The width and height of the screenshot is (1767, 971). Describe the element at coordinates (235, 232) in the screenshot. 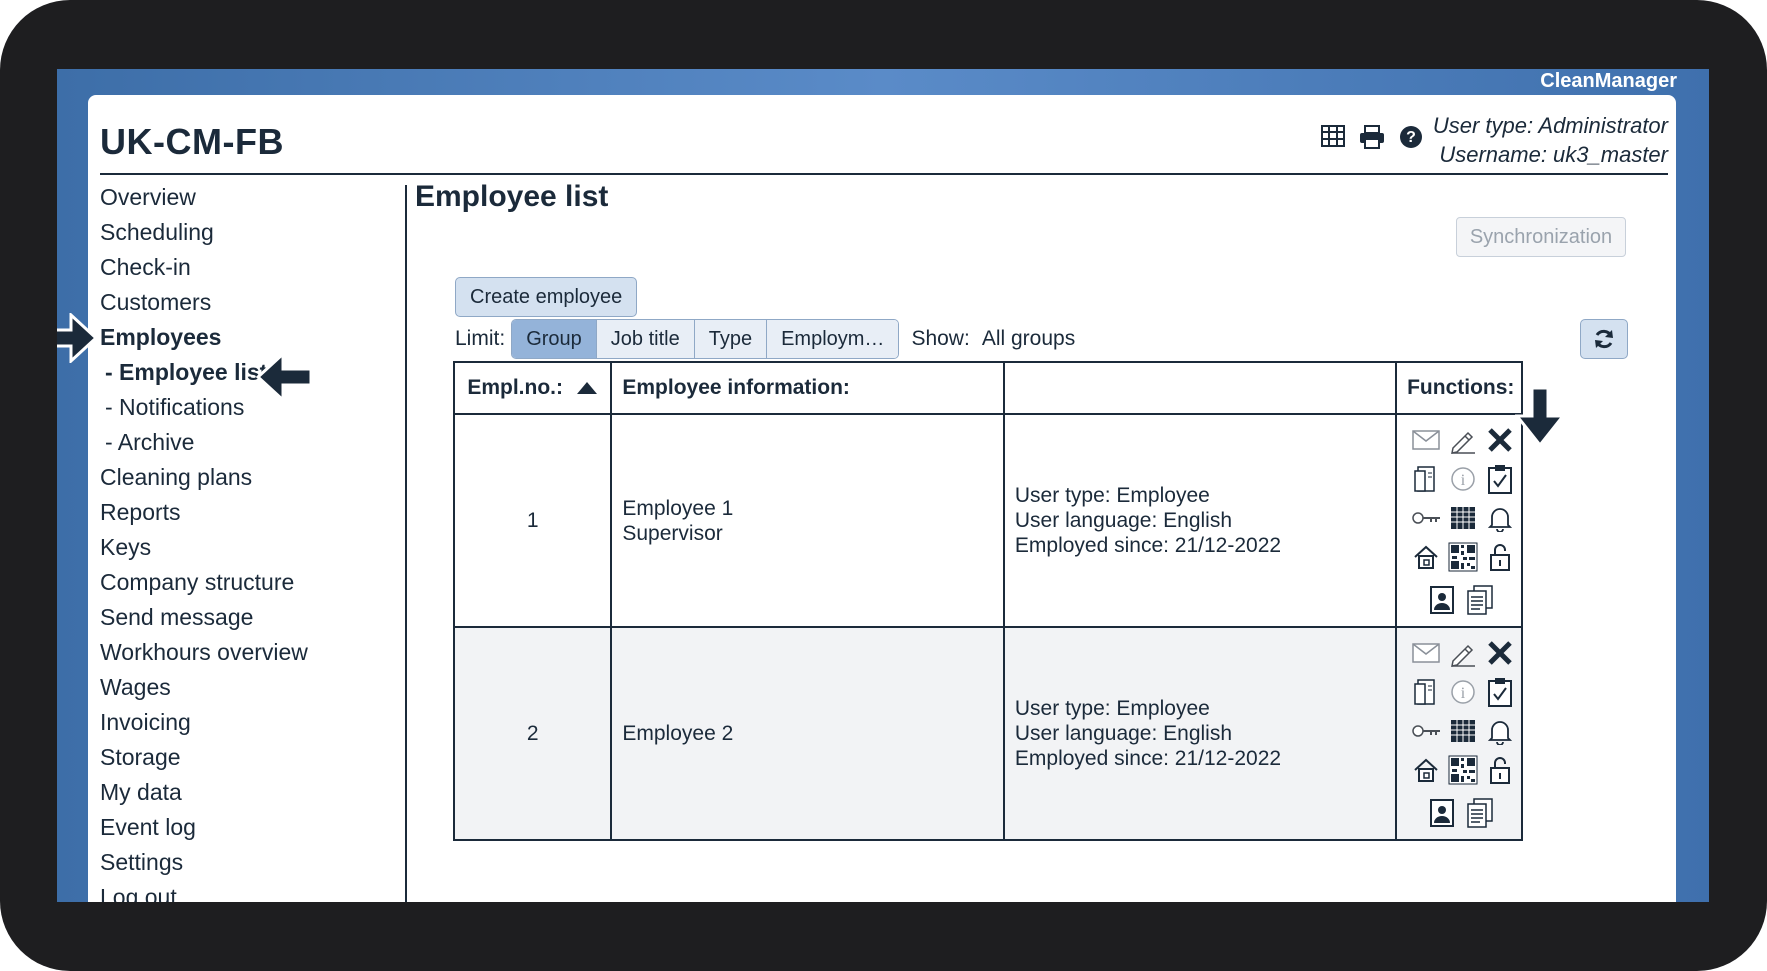

I see `sidebar-item-scheduling: Scheduling` at that location.